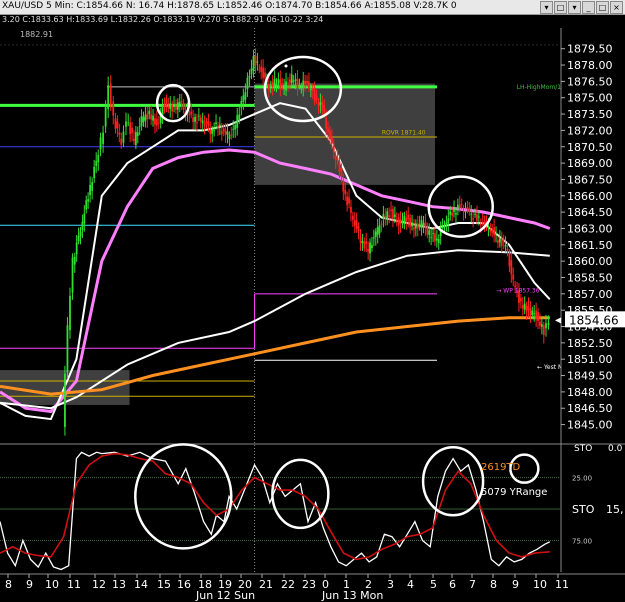 This screenshot has width=625, height=602. Describe the element at coordinates (119, 584) in the screenshot. I see `time-tick-label: 13` at that location.